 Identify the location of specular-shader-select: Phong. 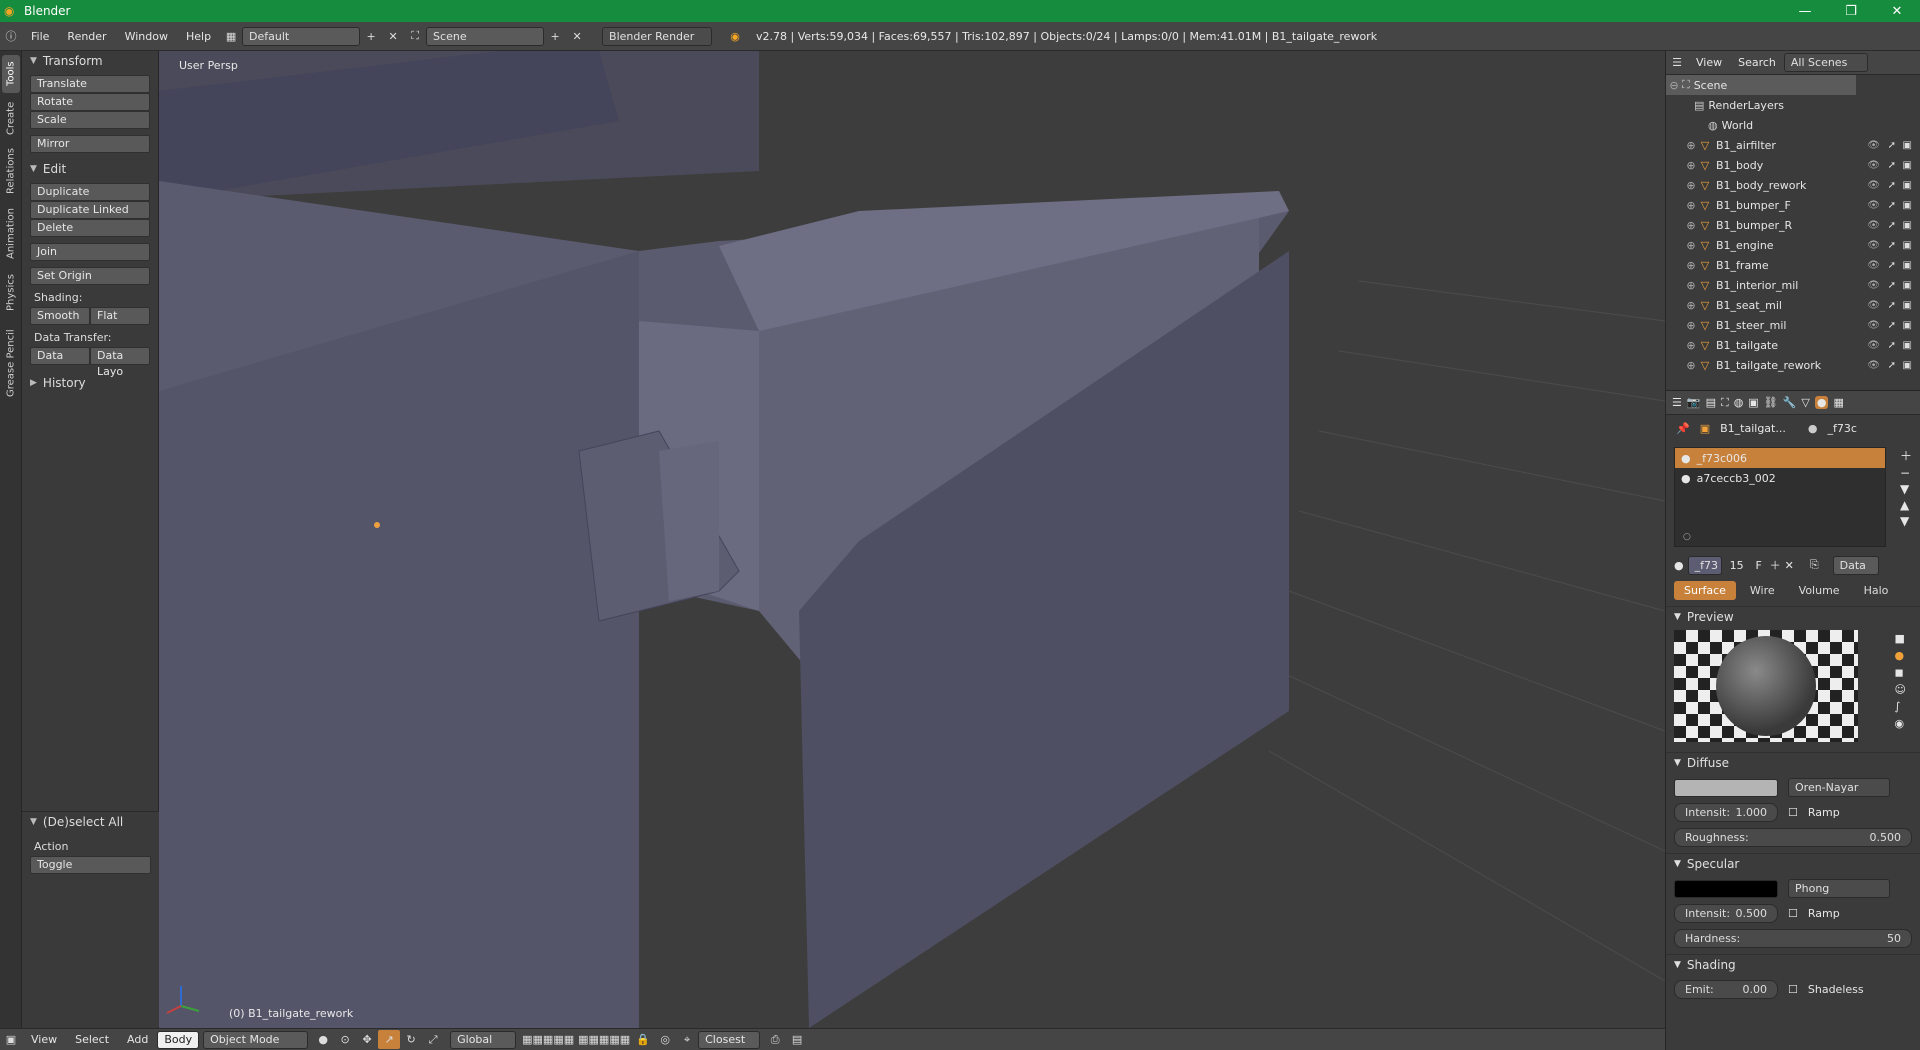
(1839, 888).